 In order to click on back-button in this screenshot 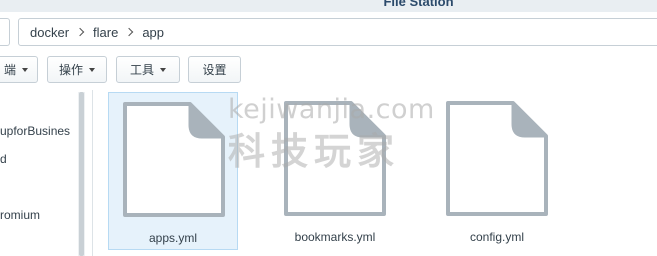, I will do `click(5, 32)`.